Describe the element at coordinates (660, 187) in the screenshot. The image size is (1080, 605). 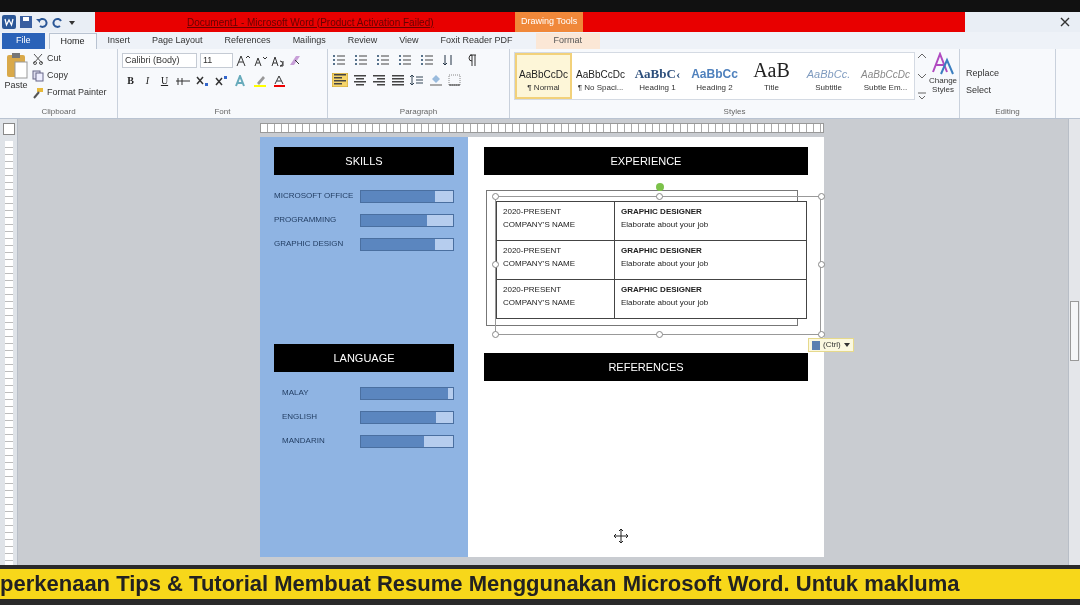
I see `rotate-handle` at that location.